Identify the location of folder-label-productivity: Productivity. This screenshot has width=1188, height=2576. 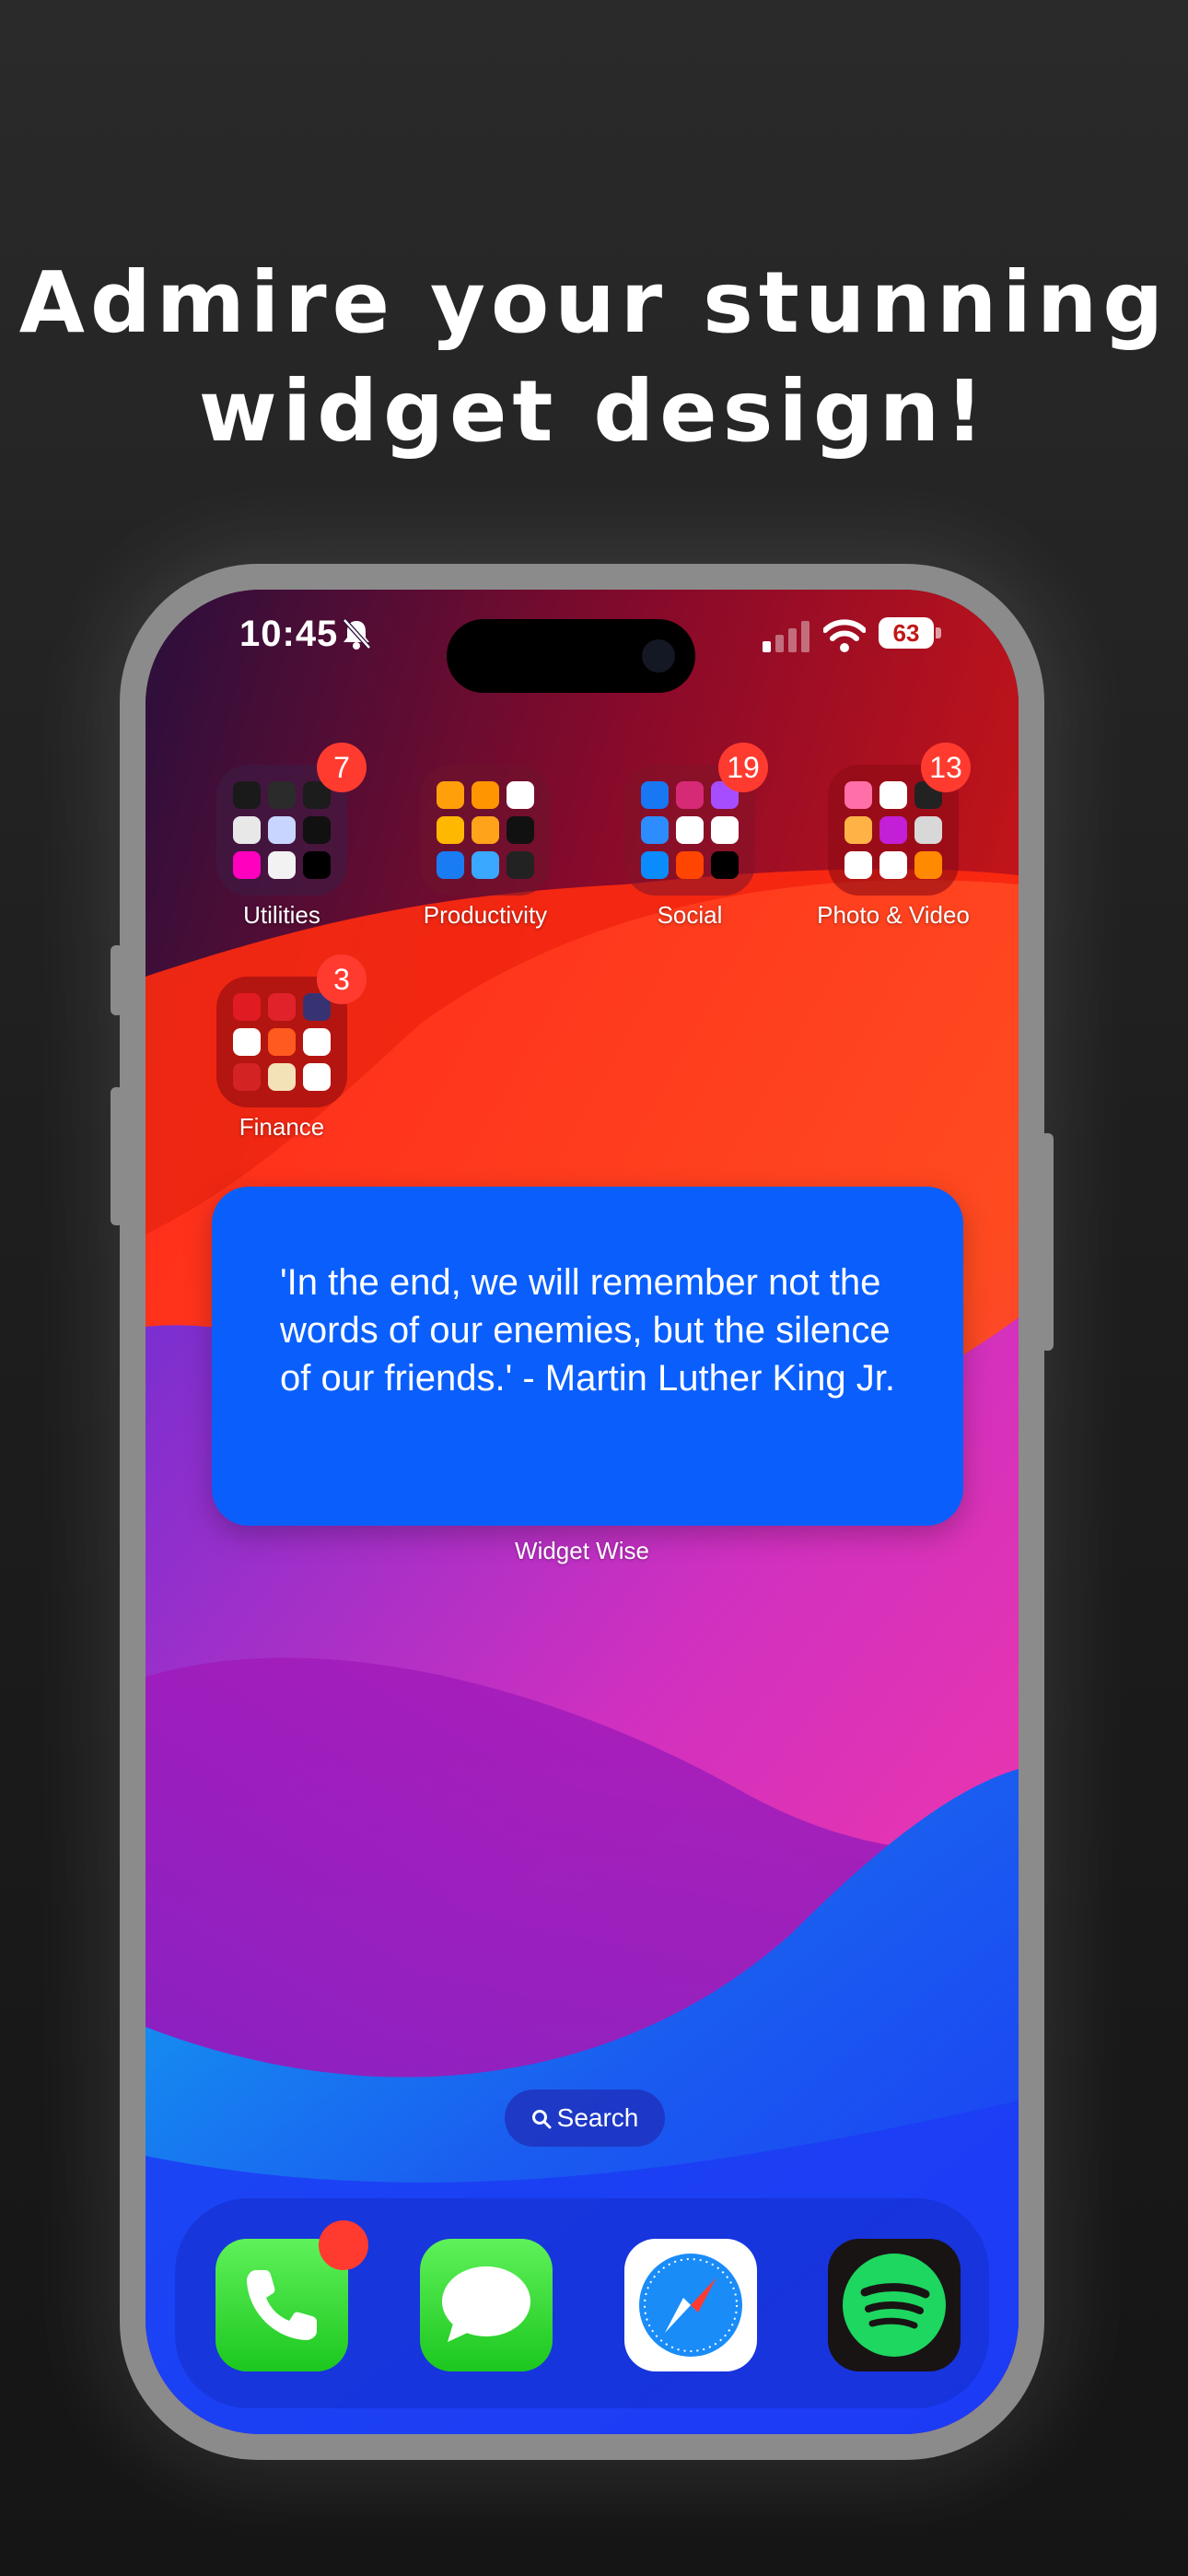
(485, 915).